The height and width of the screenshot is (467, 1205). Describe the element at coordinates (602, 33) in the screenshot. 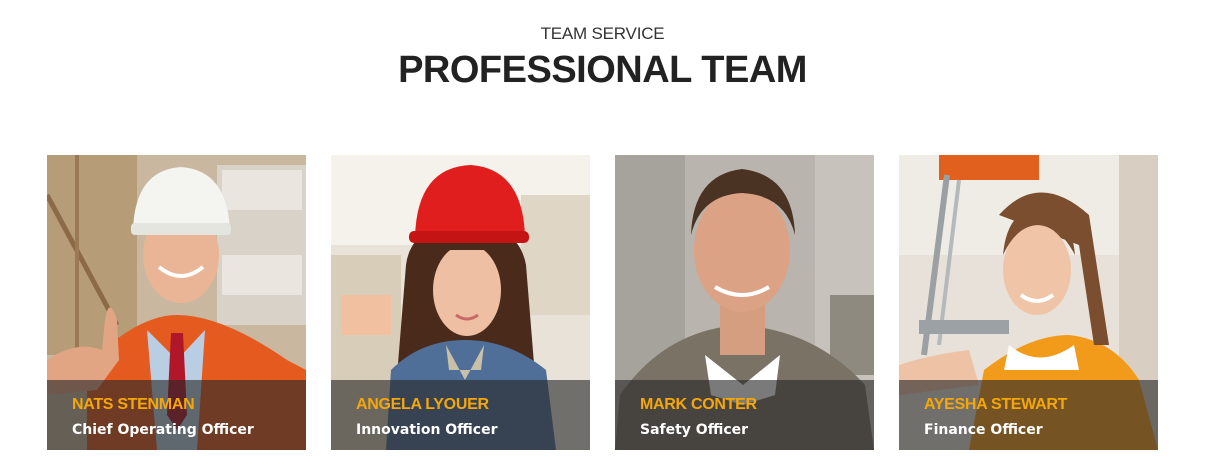

I see `section-kicker: TEAM SERVICE` at that location.